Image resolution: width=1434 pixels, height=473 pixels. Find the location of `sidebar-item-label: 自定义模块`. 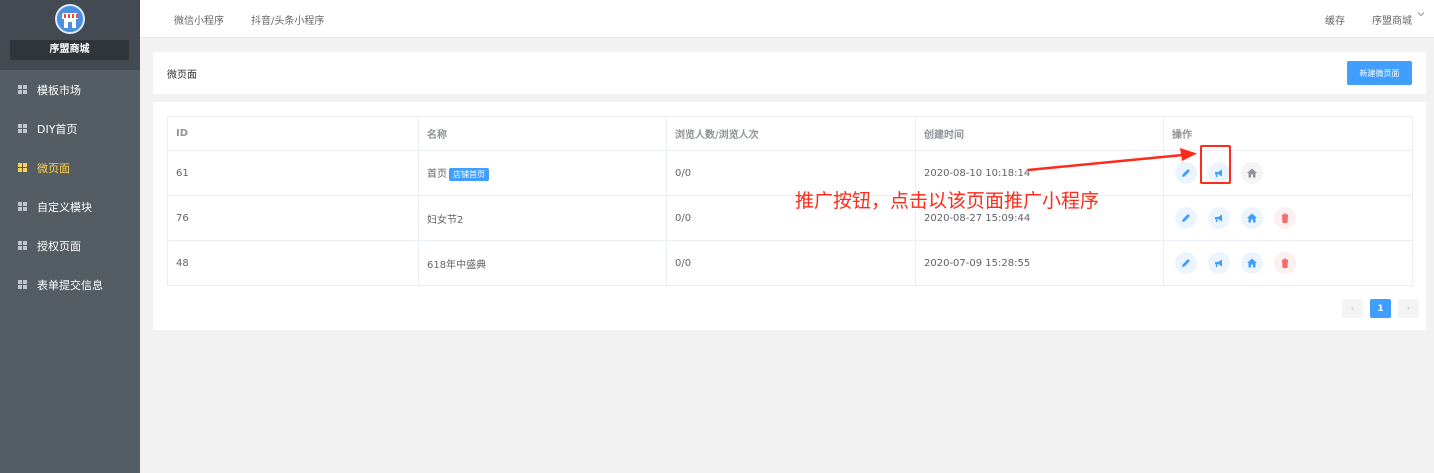

sidebar-item-label: 自定义模块 is located at coordinates (64, 207).